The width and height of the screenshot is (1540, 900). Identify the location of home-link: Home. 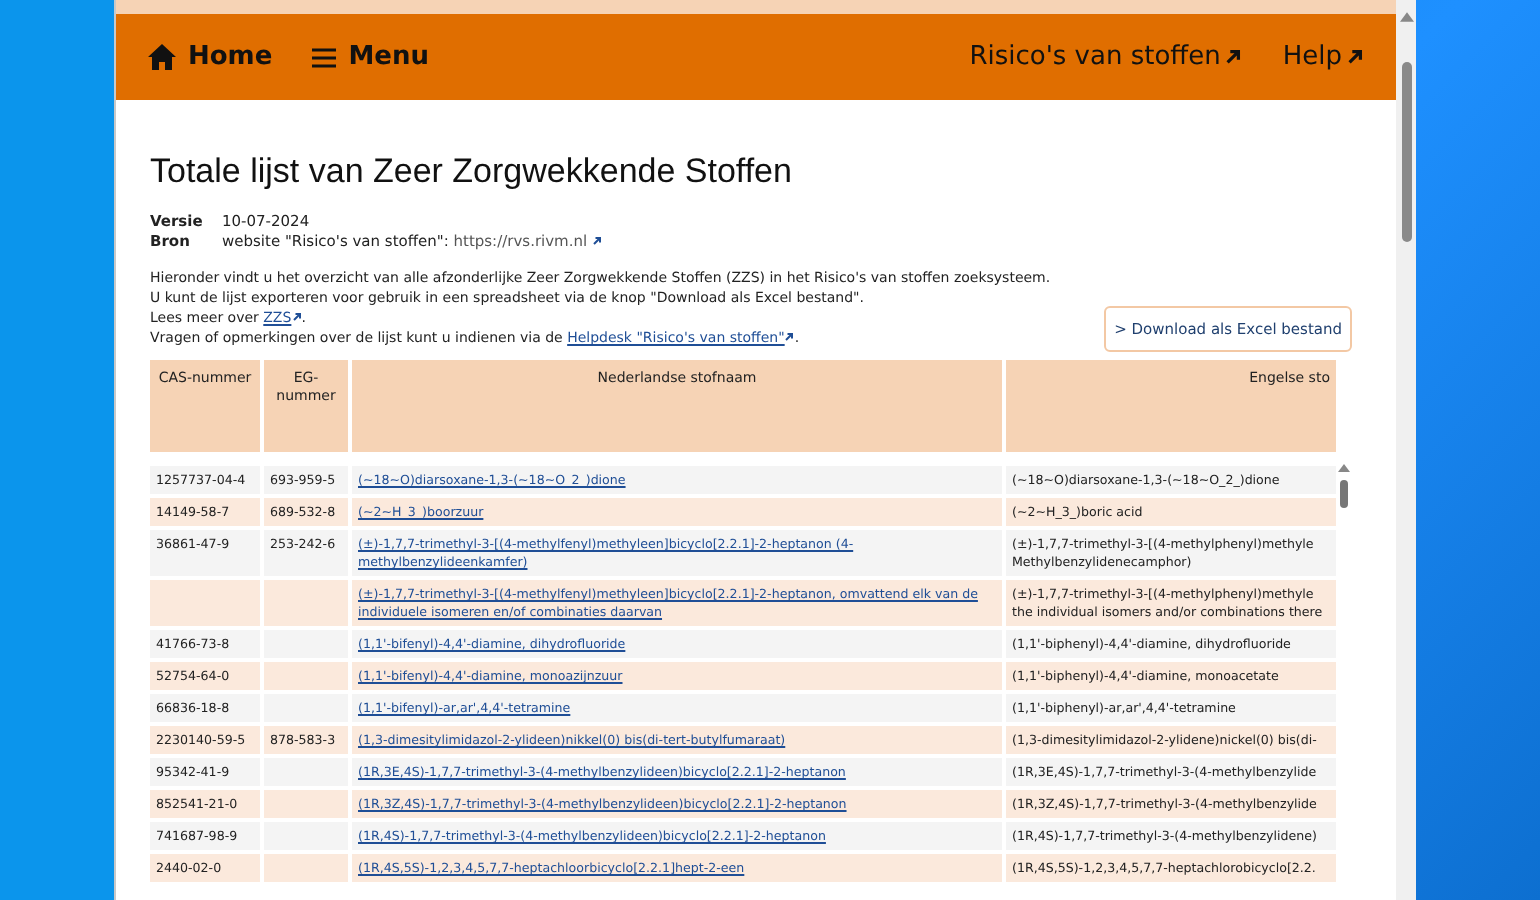
(210, 57).